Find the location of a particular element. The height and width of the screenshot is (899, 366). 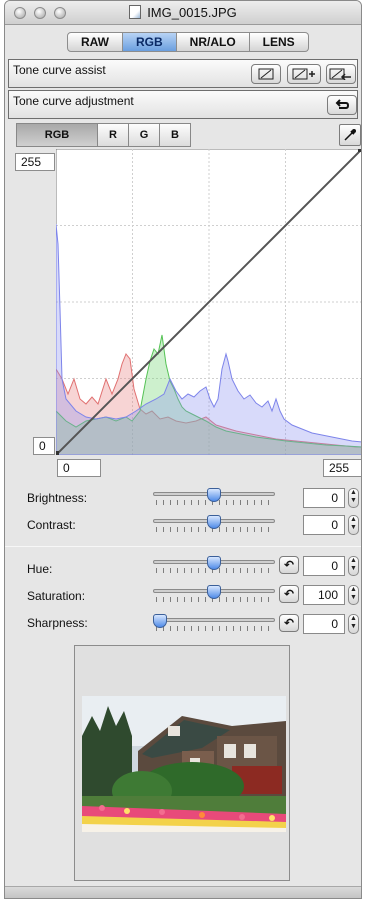

curve-output-max: 255 is located at coordinates (35, 162).